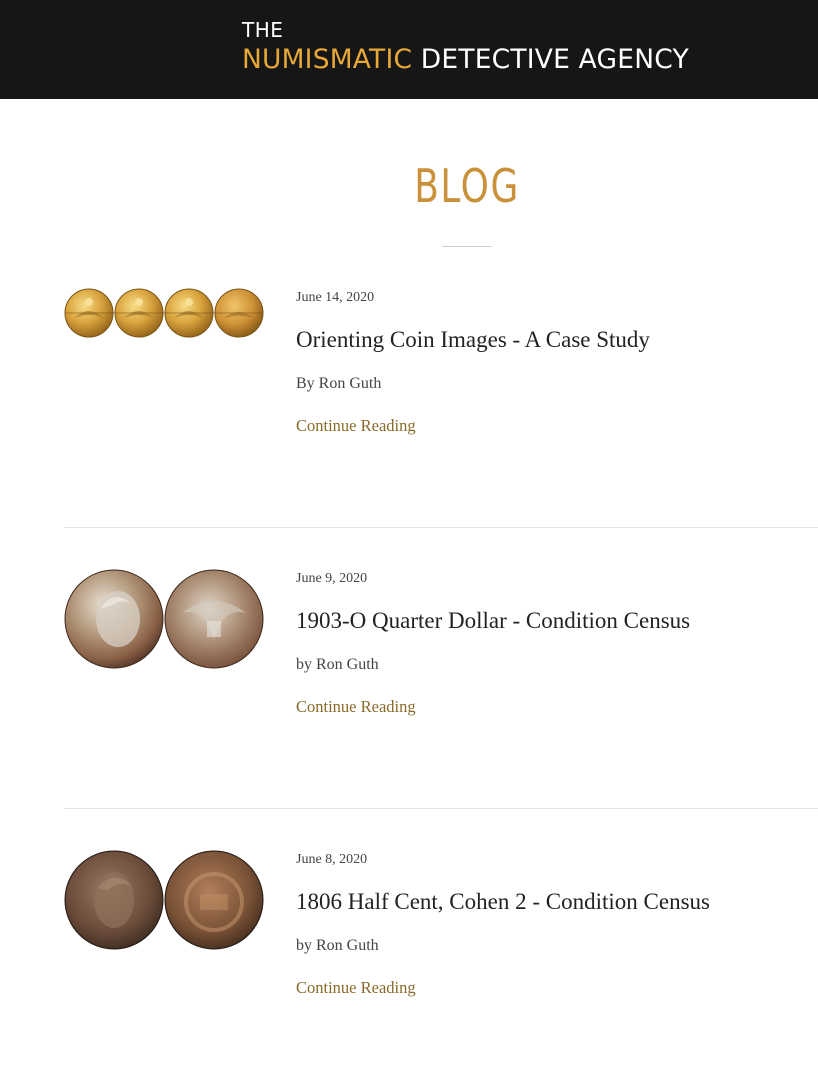 The image size is (818, 1090). What do you see at coordinates (467, 246) in the screenshot?
I see `title-divider` at bounding box center [467, 246].